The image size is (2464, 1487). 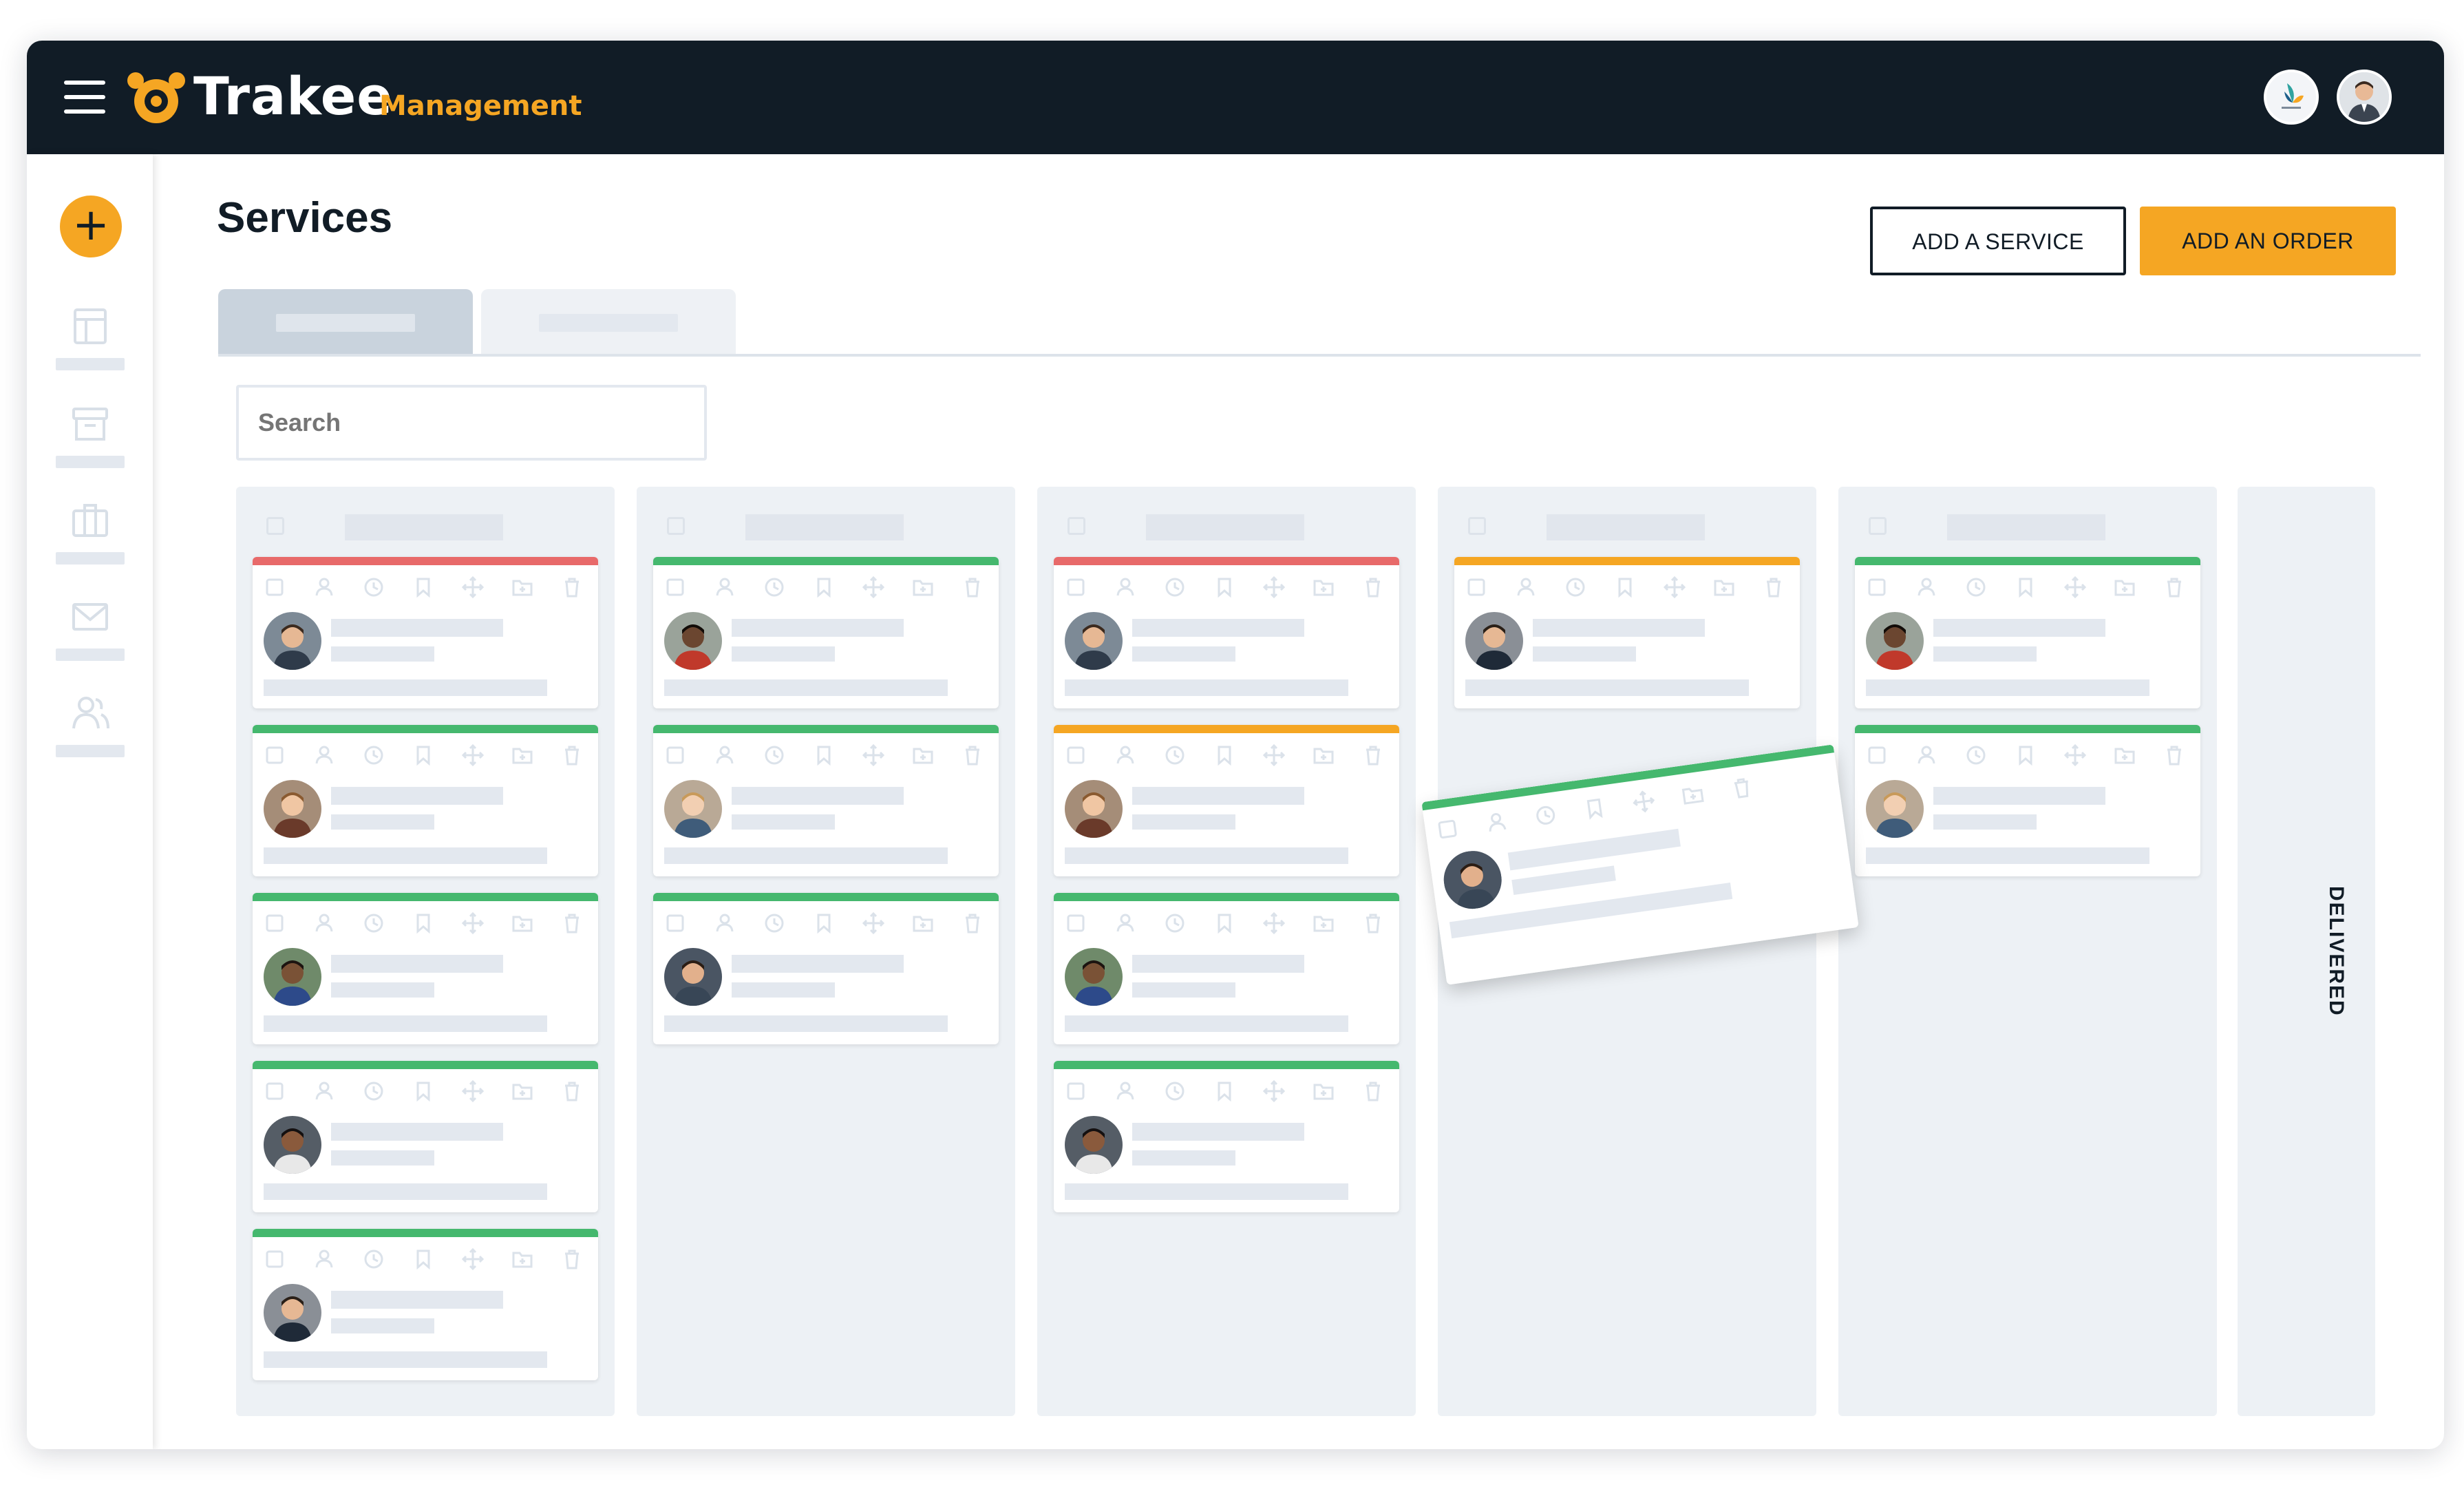 I want to click on column-checkbox, so click(x=1076, y=526).